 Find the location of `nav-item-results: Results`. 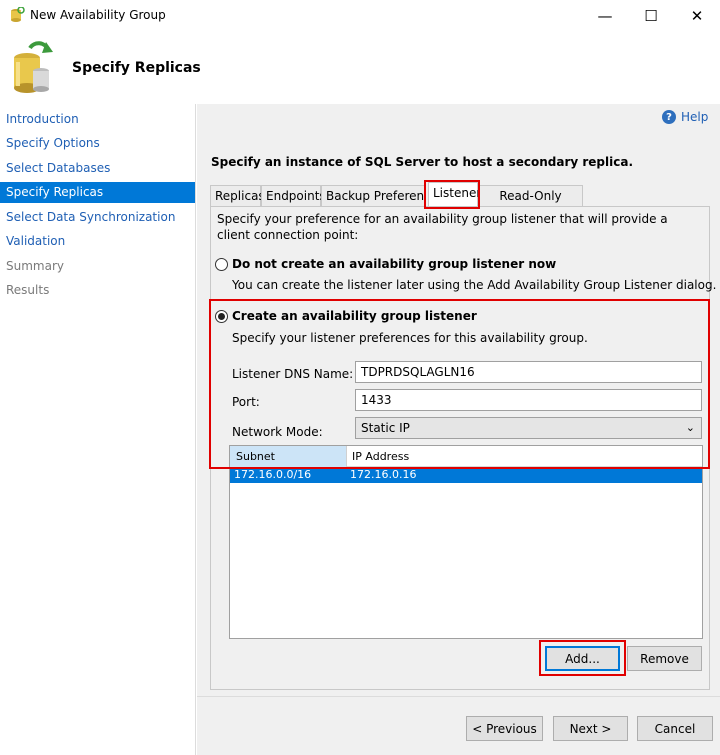

nav-item-results: Results is located at coordinates (28, 290).